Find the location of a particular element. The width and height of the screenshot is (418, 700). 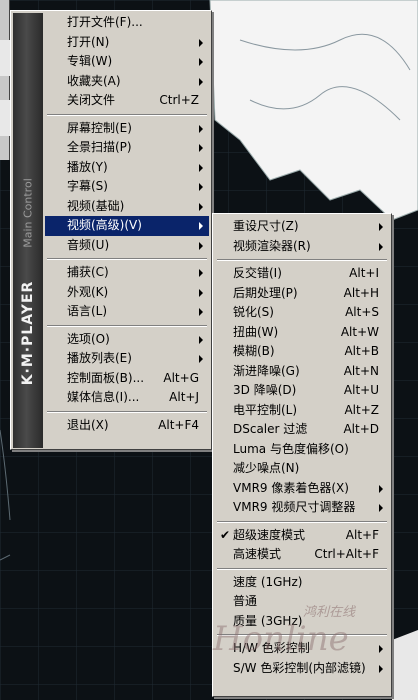

kmplayer-side-banner: Main Control K·M·PLAYER is located at coordinates (28, 230).